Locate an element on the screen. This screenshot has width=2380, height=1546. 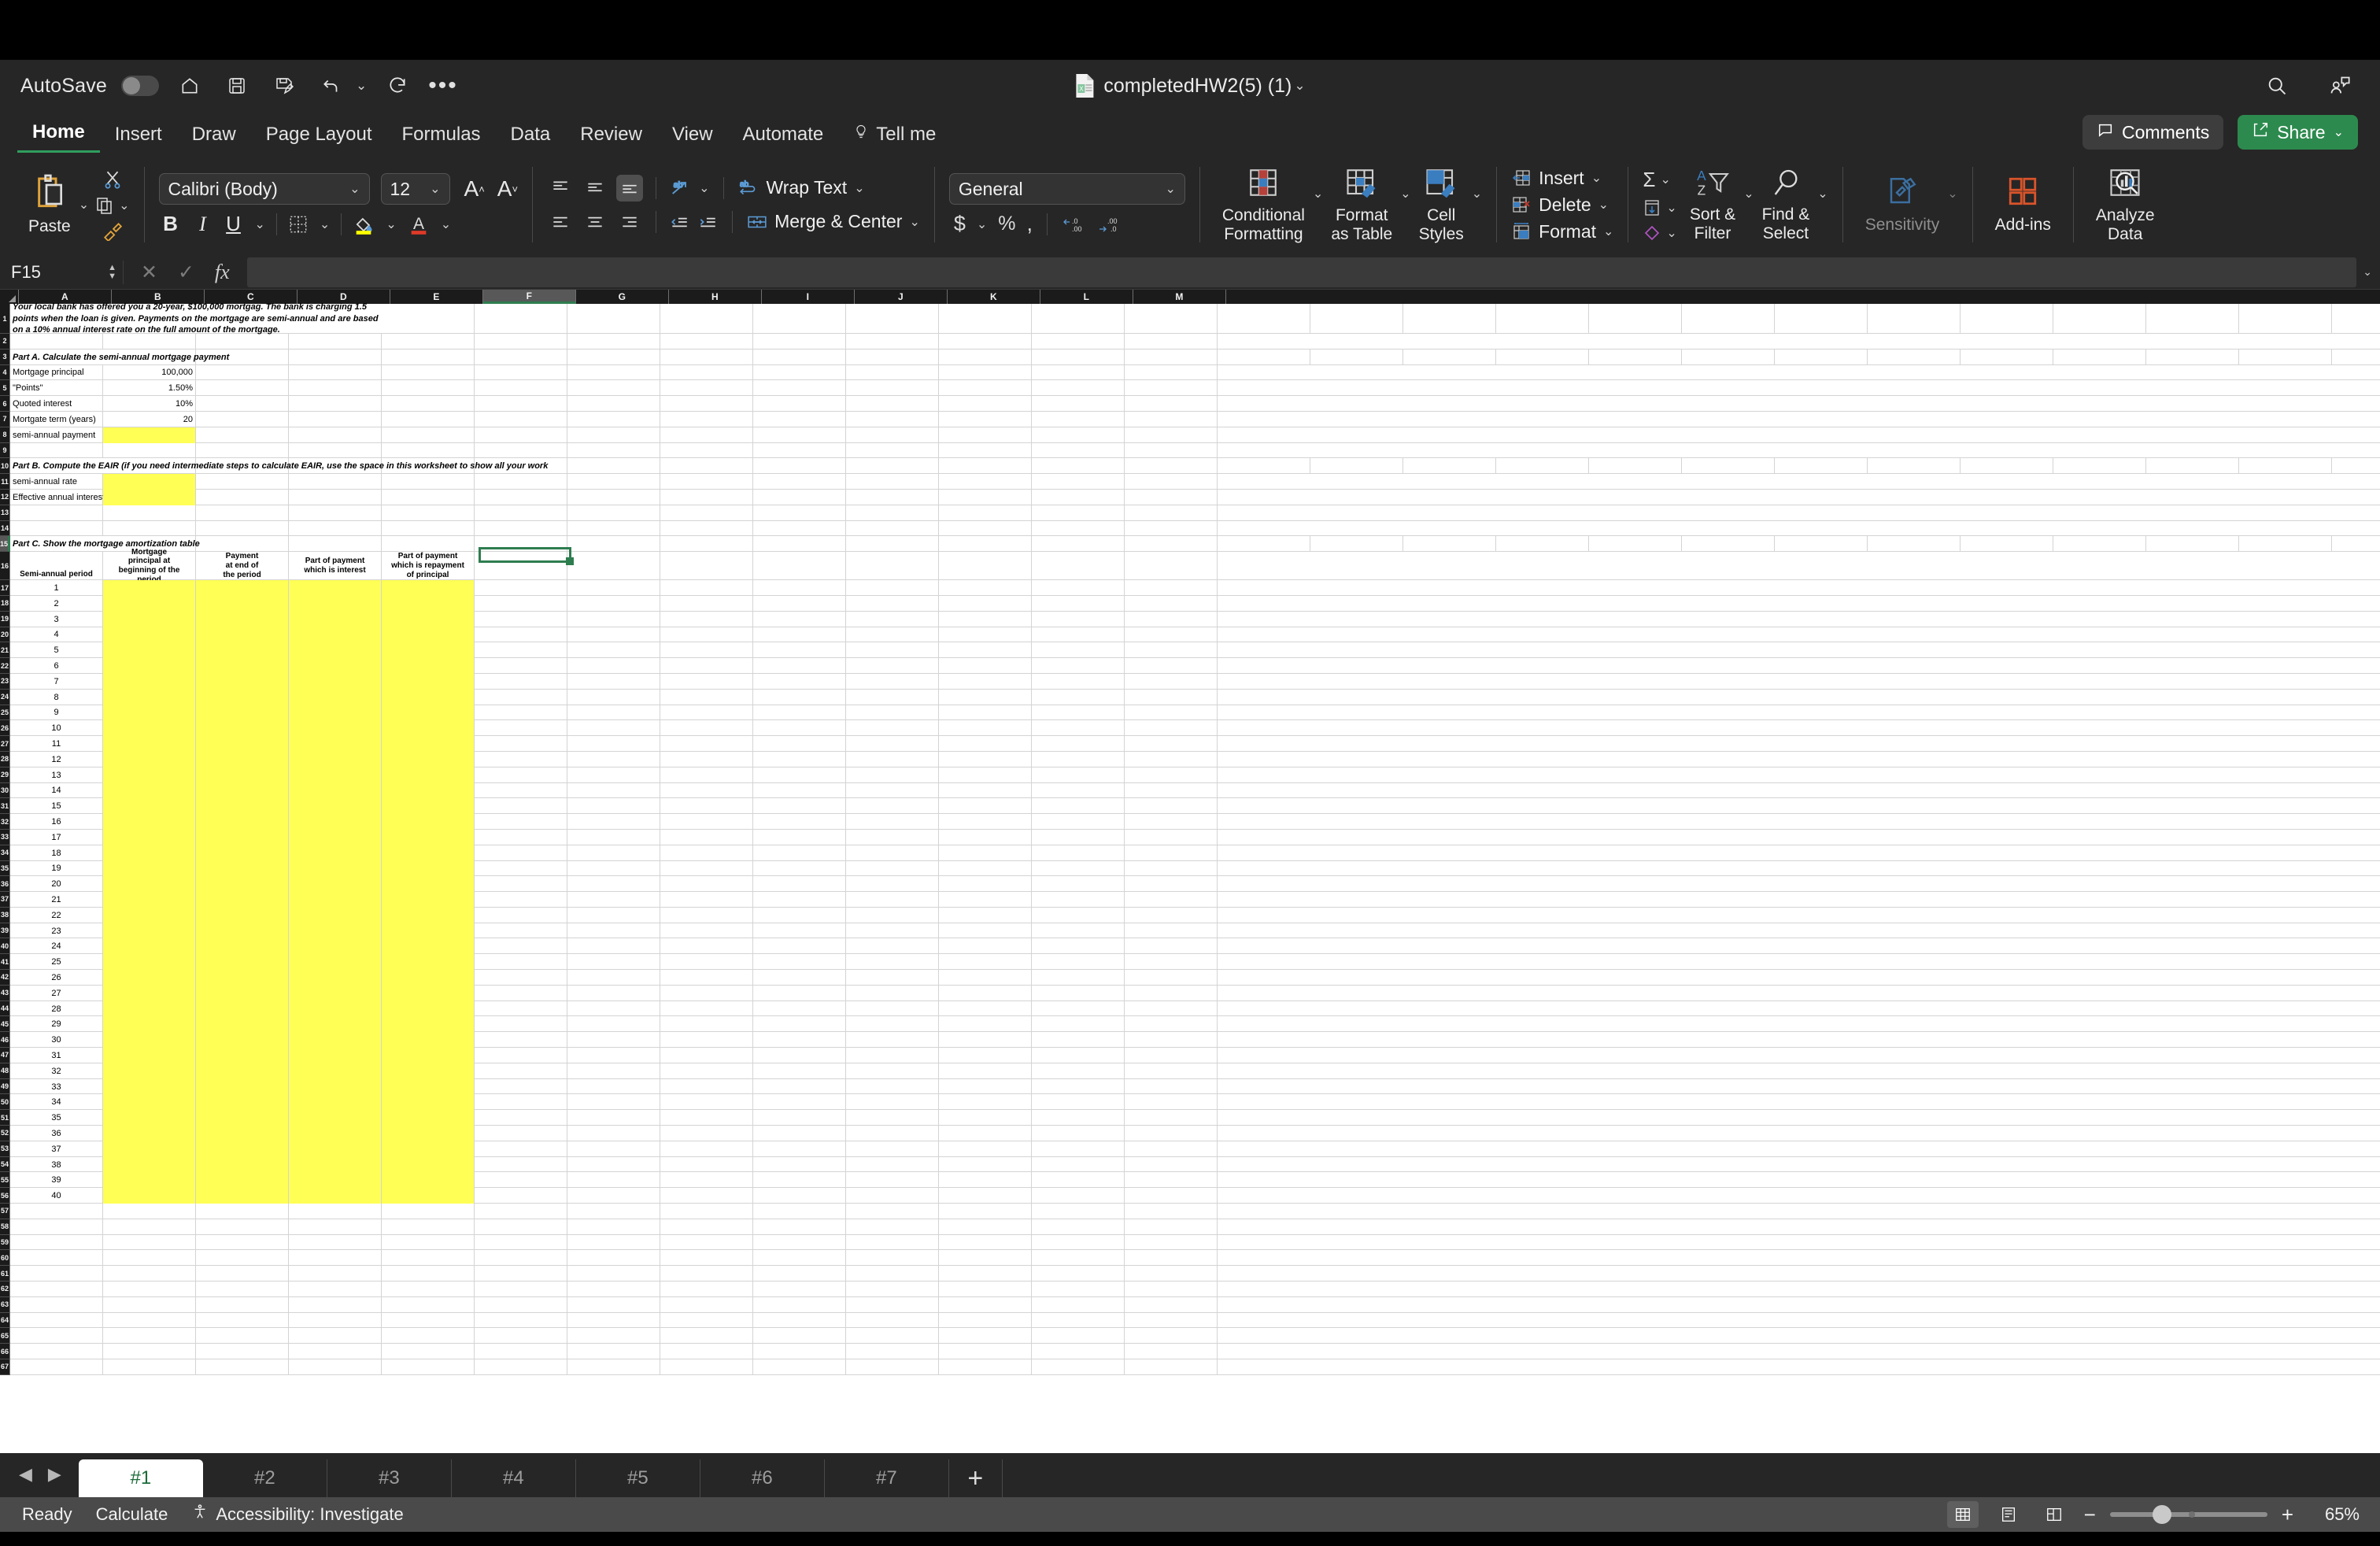
cell-C29 is located at coordinates (243, 775).